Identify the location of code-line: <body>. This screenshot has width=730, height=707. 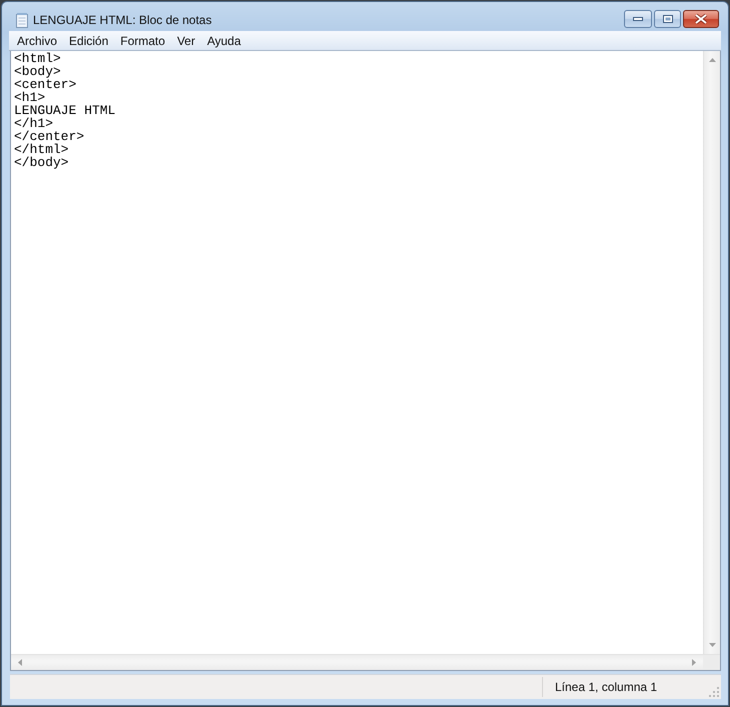
(37, 71).